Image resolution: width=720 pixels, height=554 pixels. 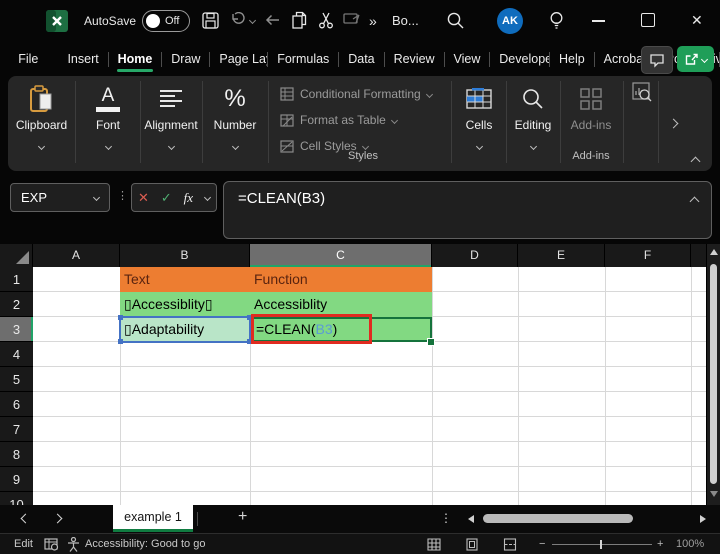 I want to click on cell-b2: ▯Accessiblity▯, so click(x=185, y=304).